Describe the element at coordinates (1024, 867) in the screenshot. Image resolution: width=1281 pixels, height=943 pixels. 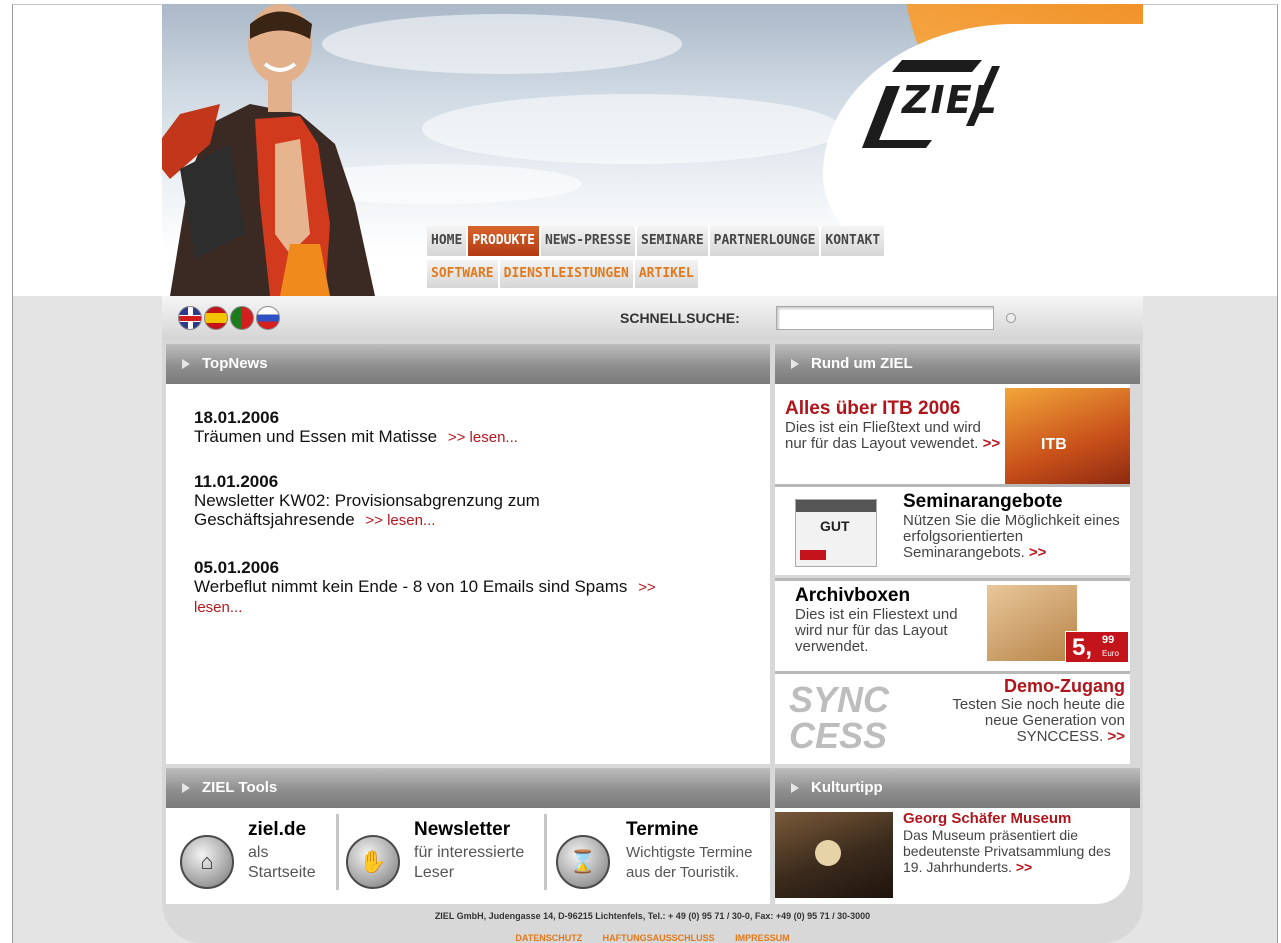
I see `kultur-more-link: >>` at that location.